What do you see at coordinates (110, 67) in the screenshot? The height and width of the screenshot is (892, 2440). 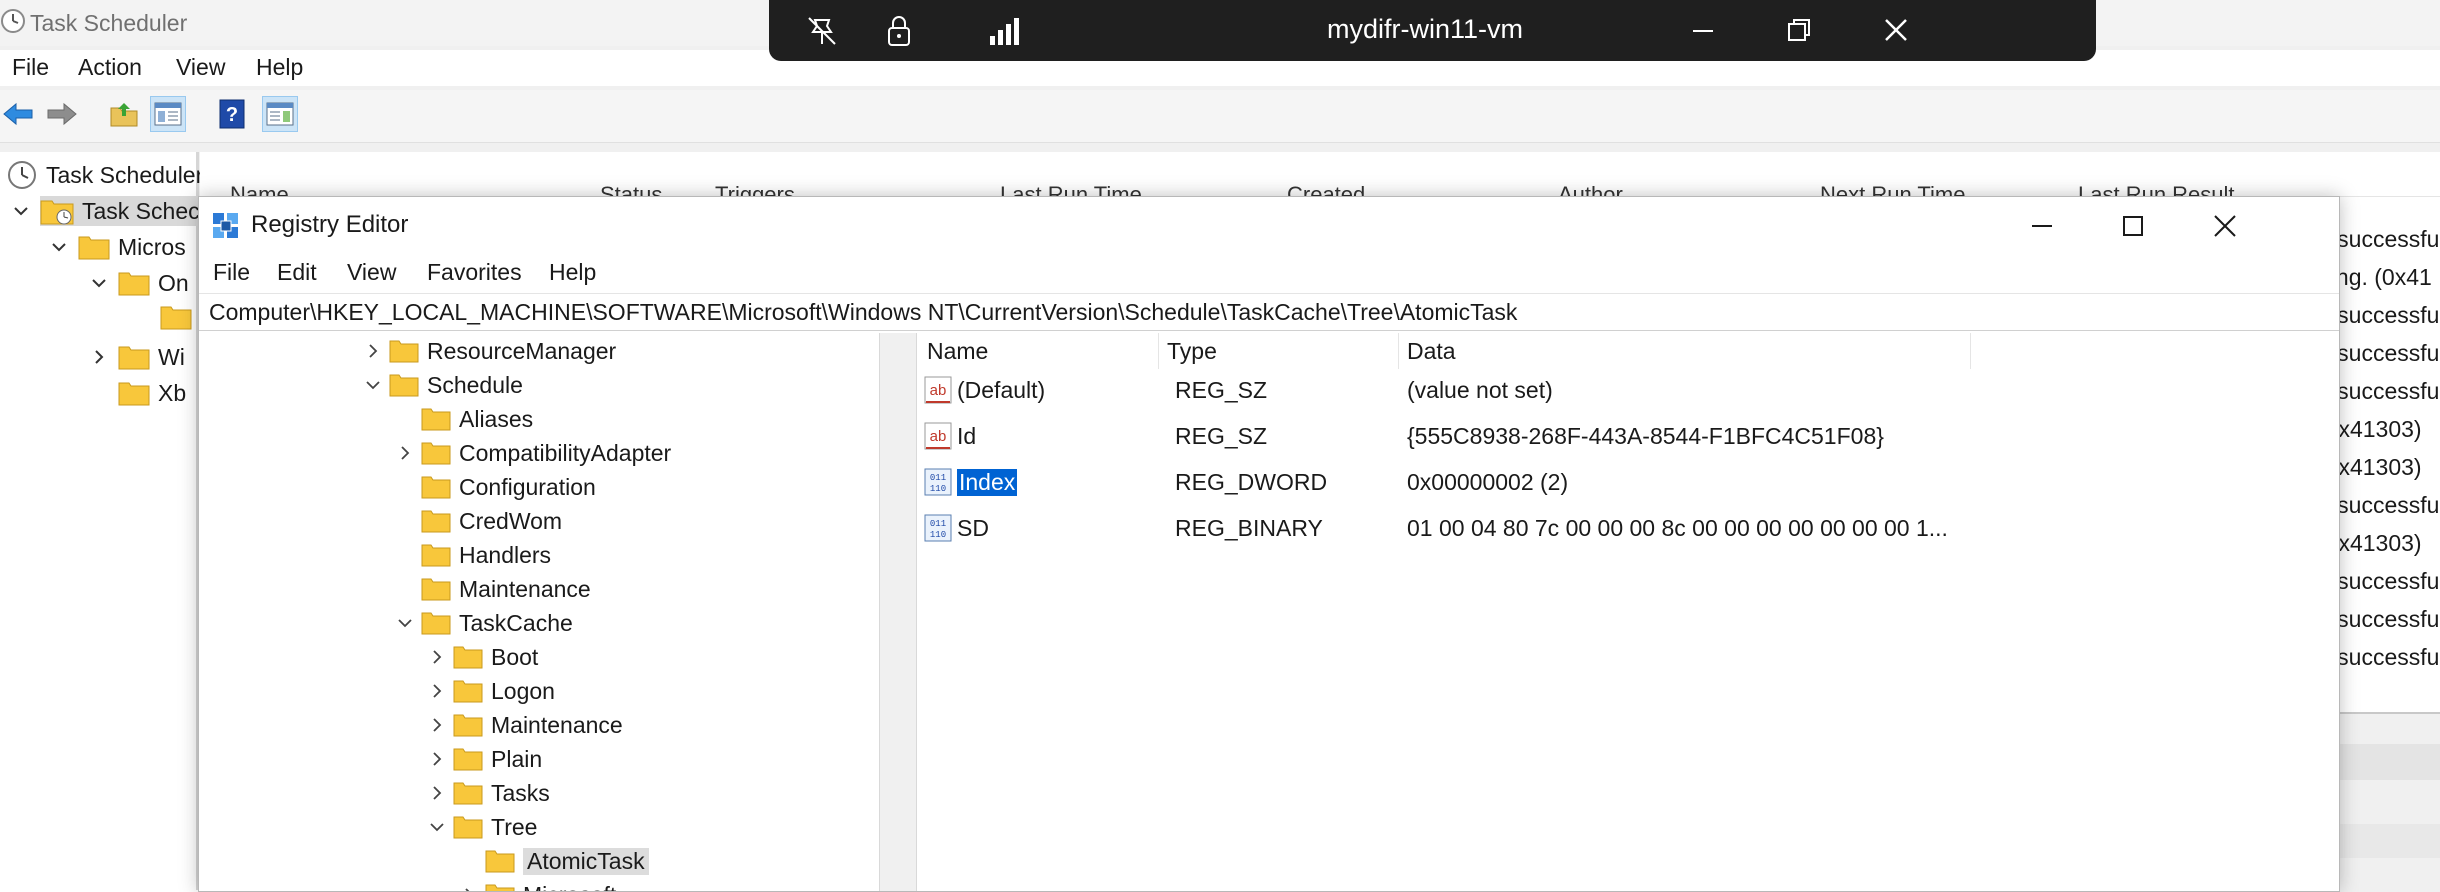 I see `menu-action: Action` at bounding box center [110, 67].